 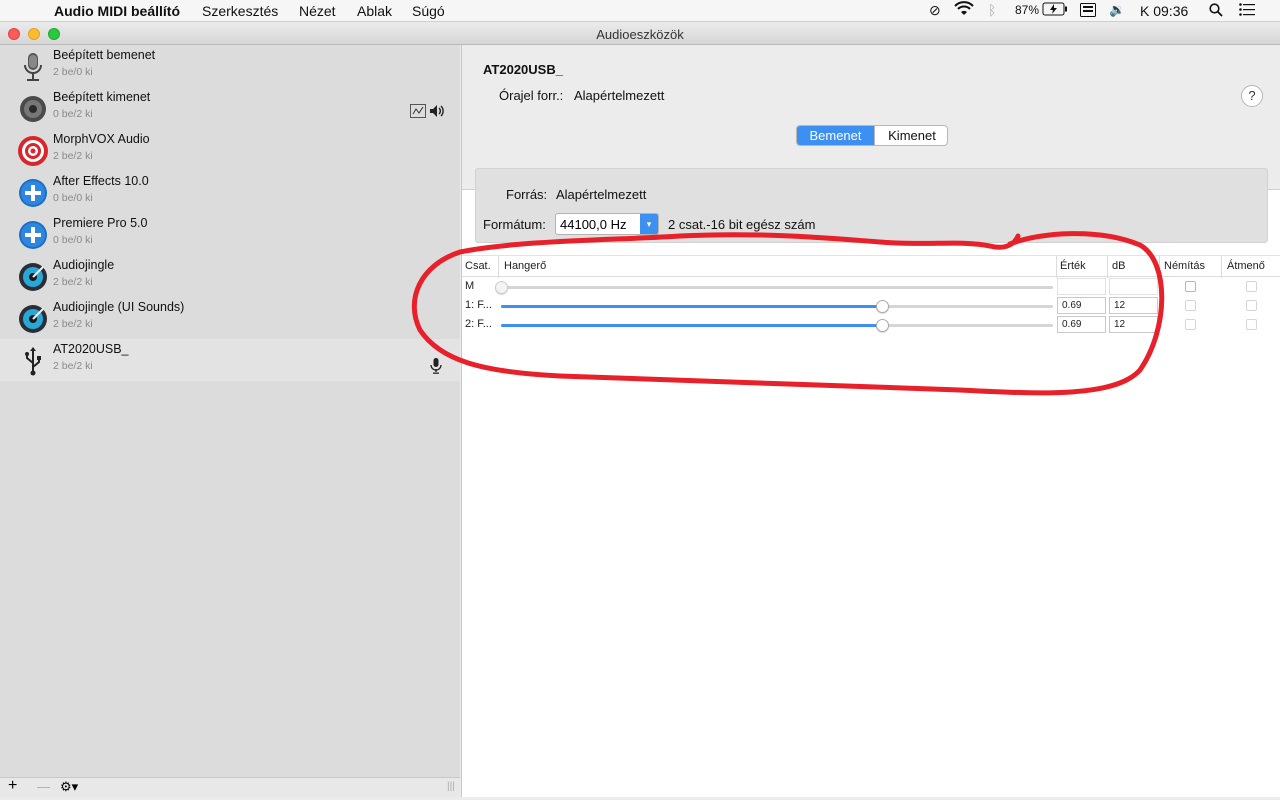 What do you see at coordinates (436, 367) in the screenshot?
I see `default-input-mic-icon` at bounding box center [436, 367].